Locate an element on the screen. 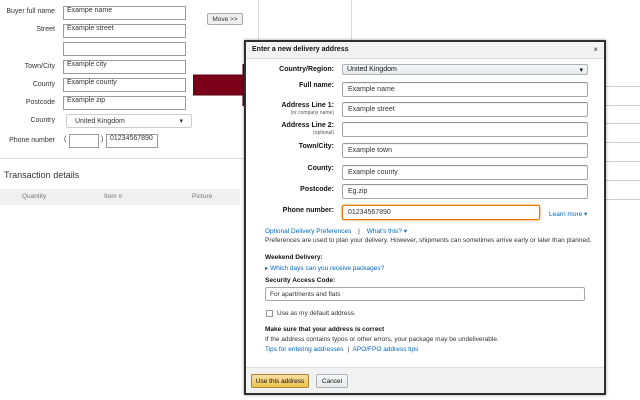 Image resolution: width=640 pixels, height=400 pixels. weekend-delivery-link: ▸ Which days can you receive packages? is located at coordinates (324, 268).